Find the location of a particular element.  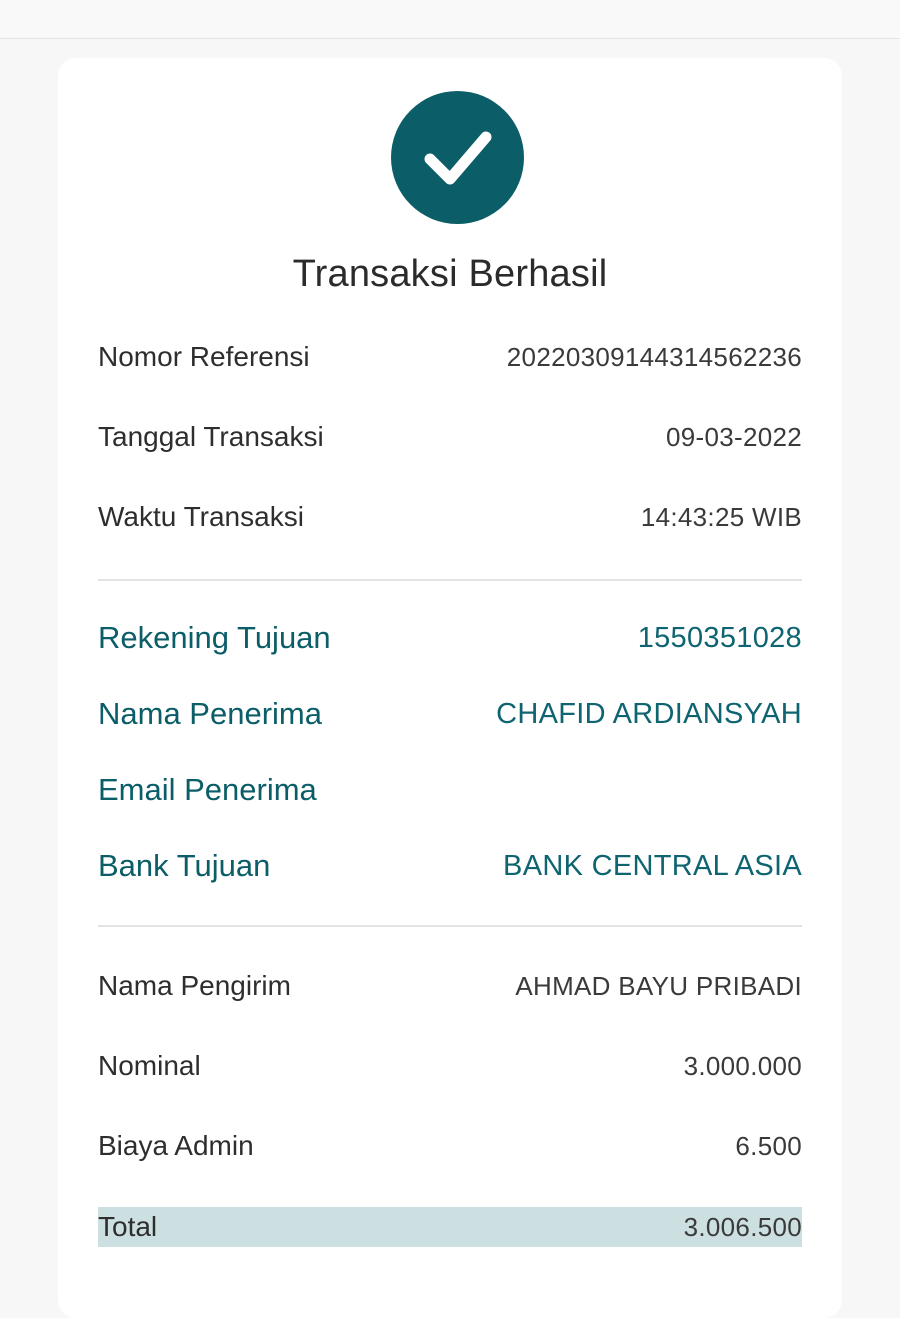

date-value: 09-03-2022 is located at coordinates (734, 436).